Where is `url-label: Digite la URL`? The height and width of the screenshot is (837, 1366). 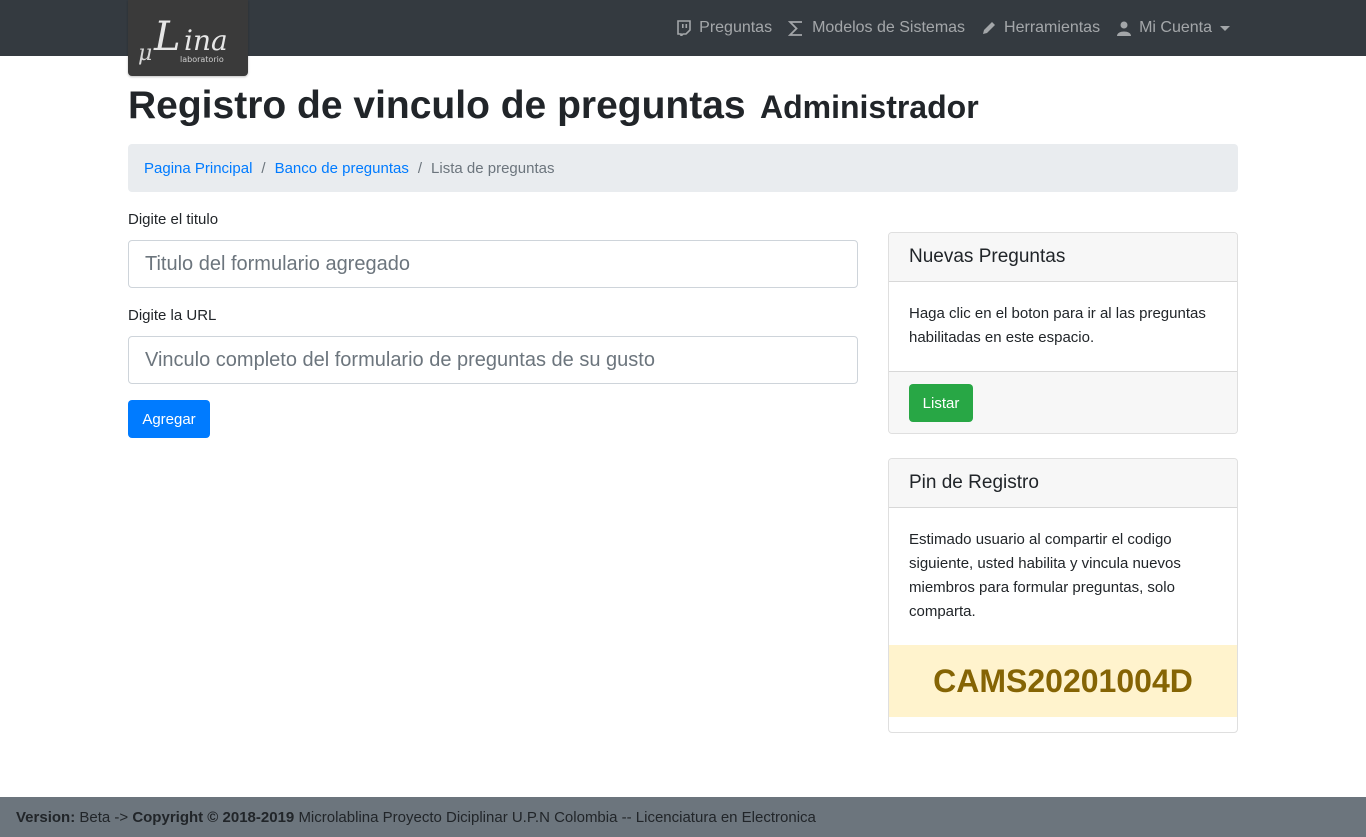
url-label: Digite la URL is located at coordinates (172, 315).